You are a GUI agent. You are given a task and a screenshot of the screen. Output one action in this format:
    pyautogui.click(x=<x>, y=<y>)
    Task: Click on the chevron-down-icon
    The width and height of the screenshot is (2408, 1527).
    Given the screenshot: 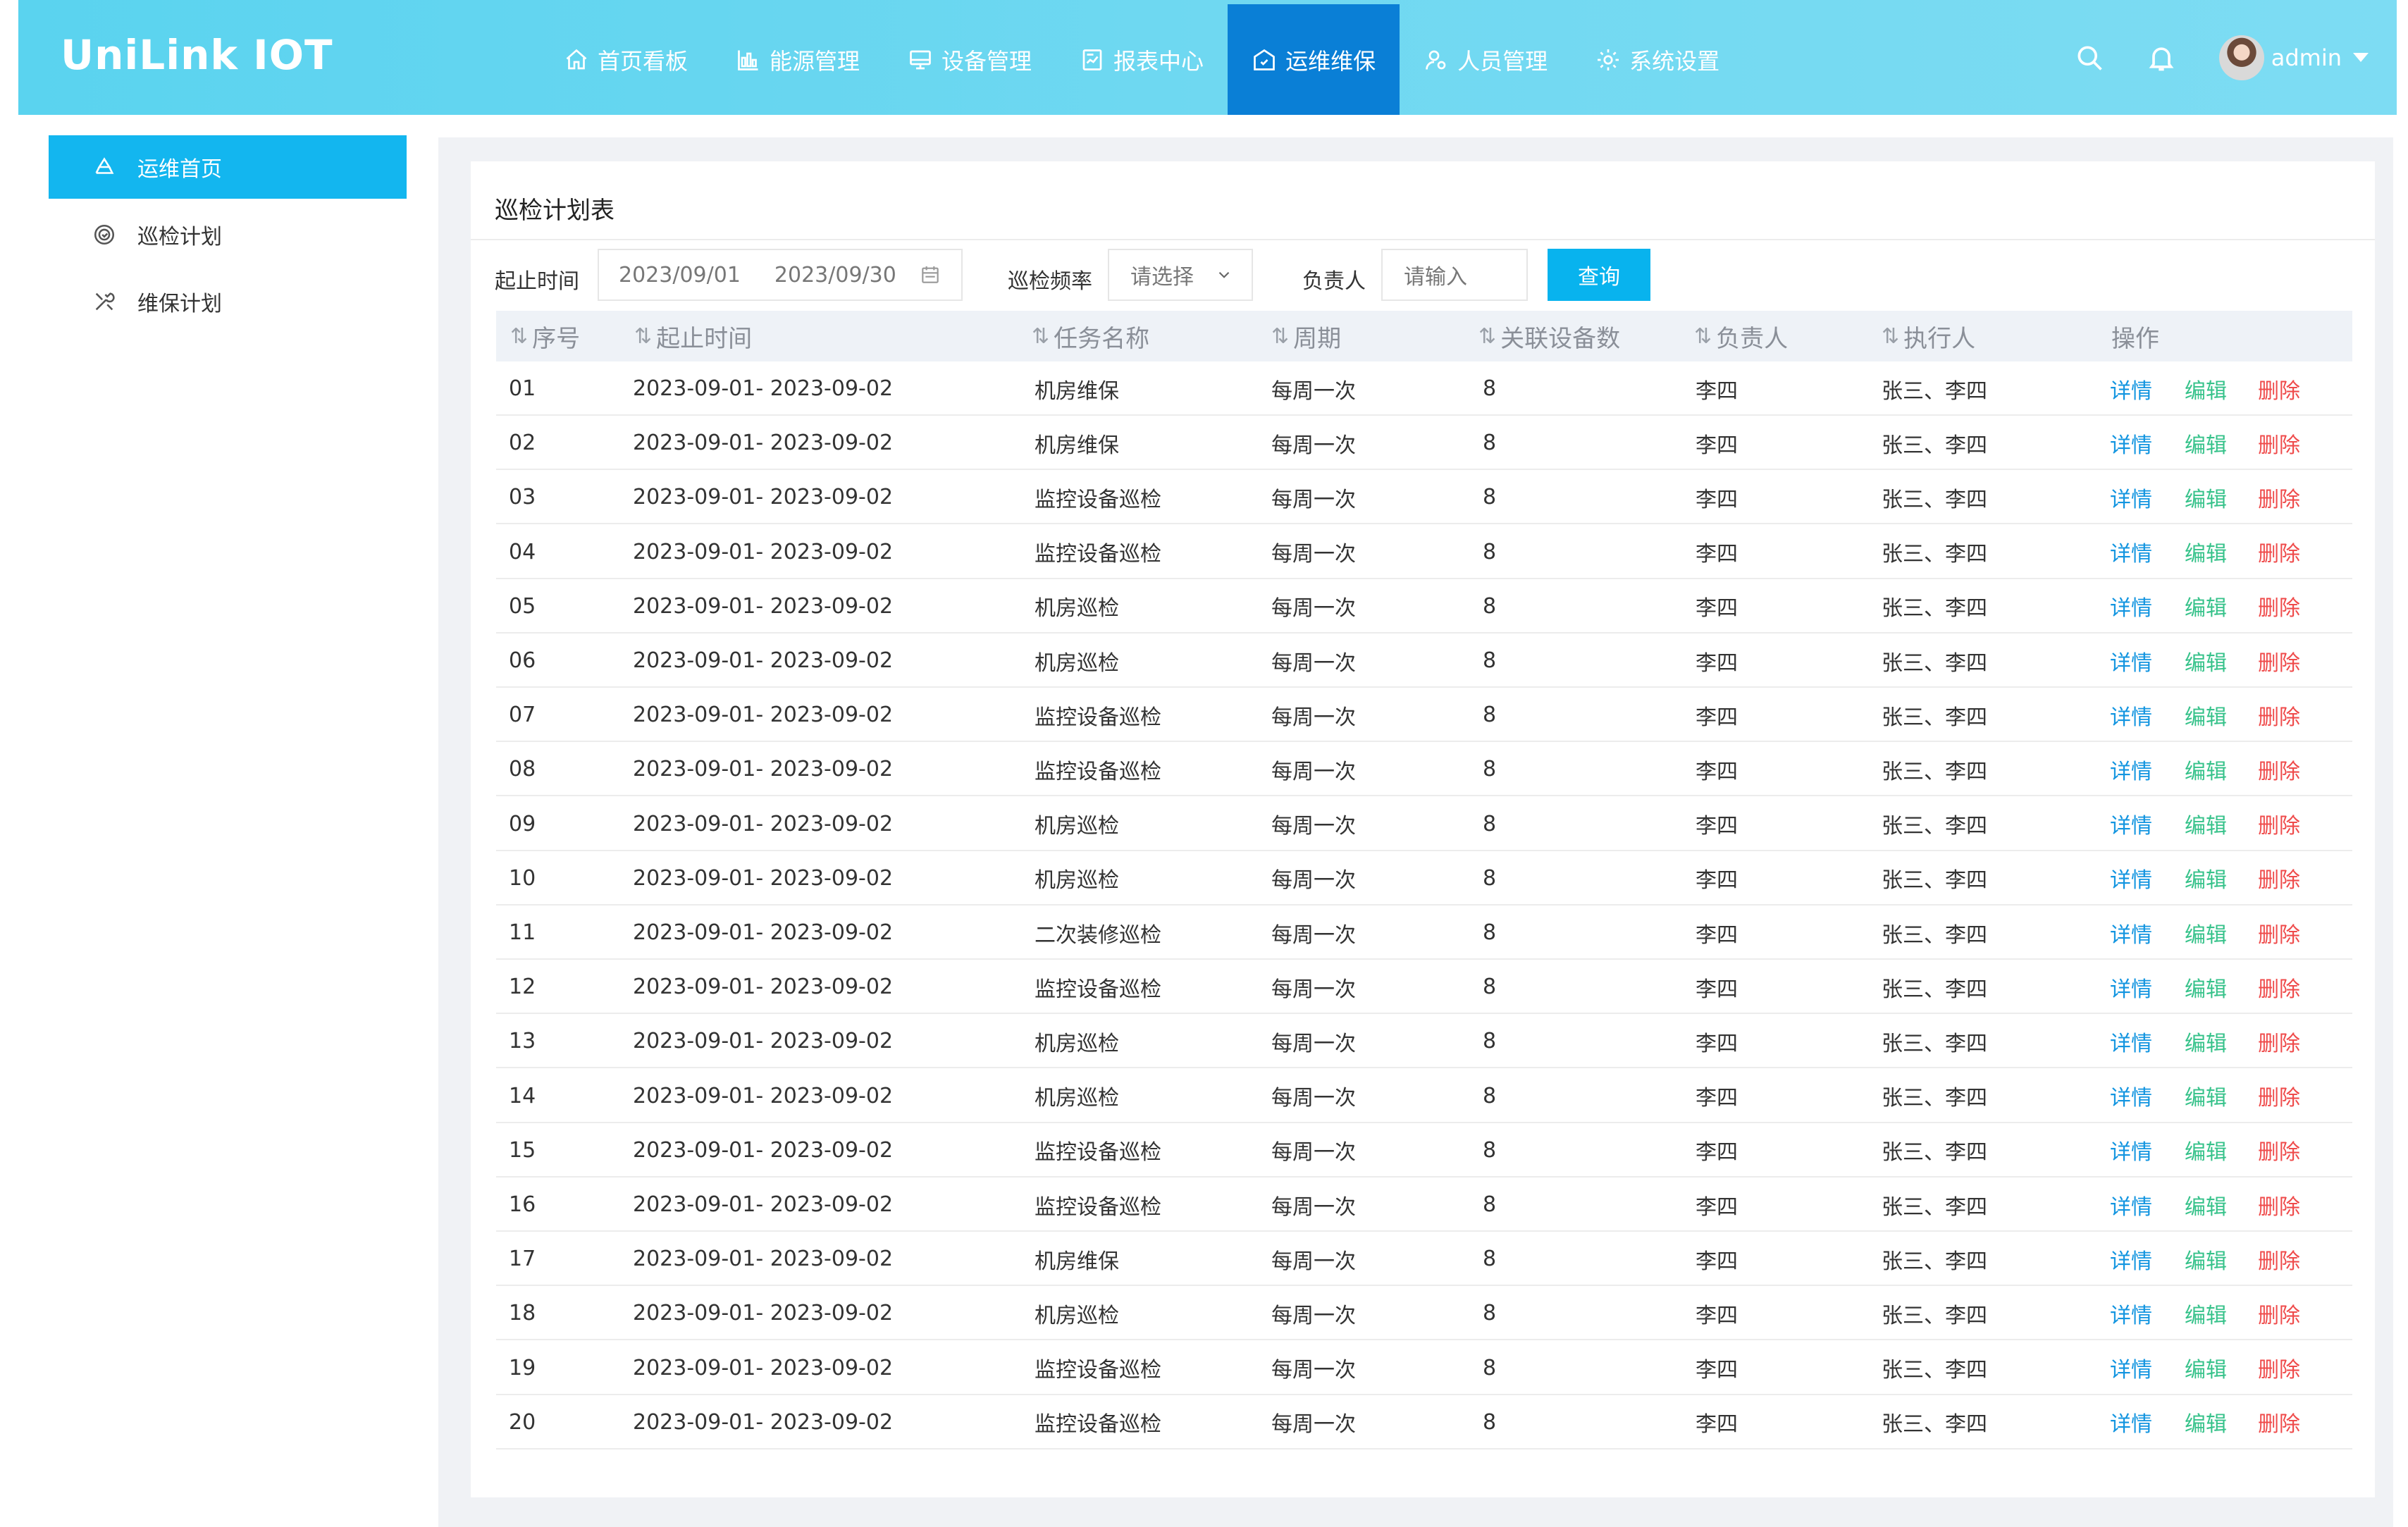 What is the action you would take?
    pyautogui.click(x=2361, y=57)
    